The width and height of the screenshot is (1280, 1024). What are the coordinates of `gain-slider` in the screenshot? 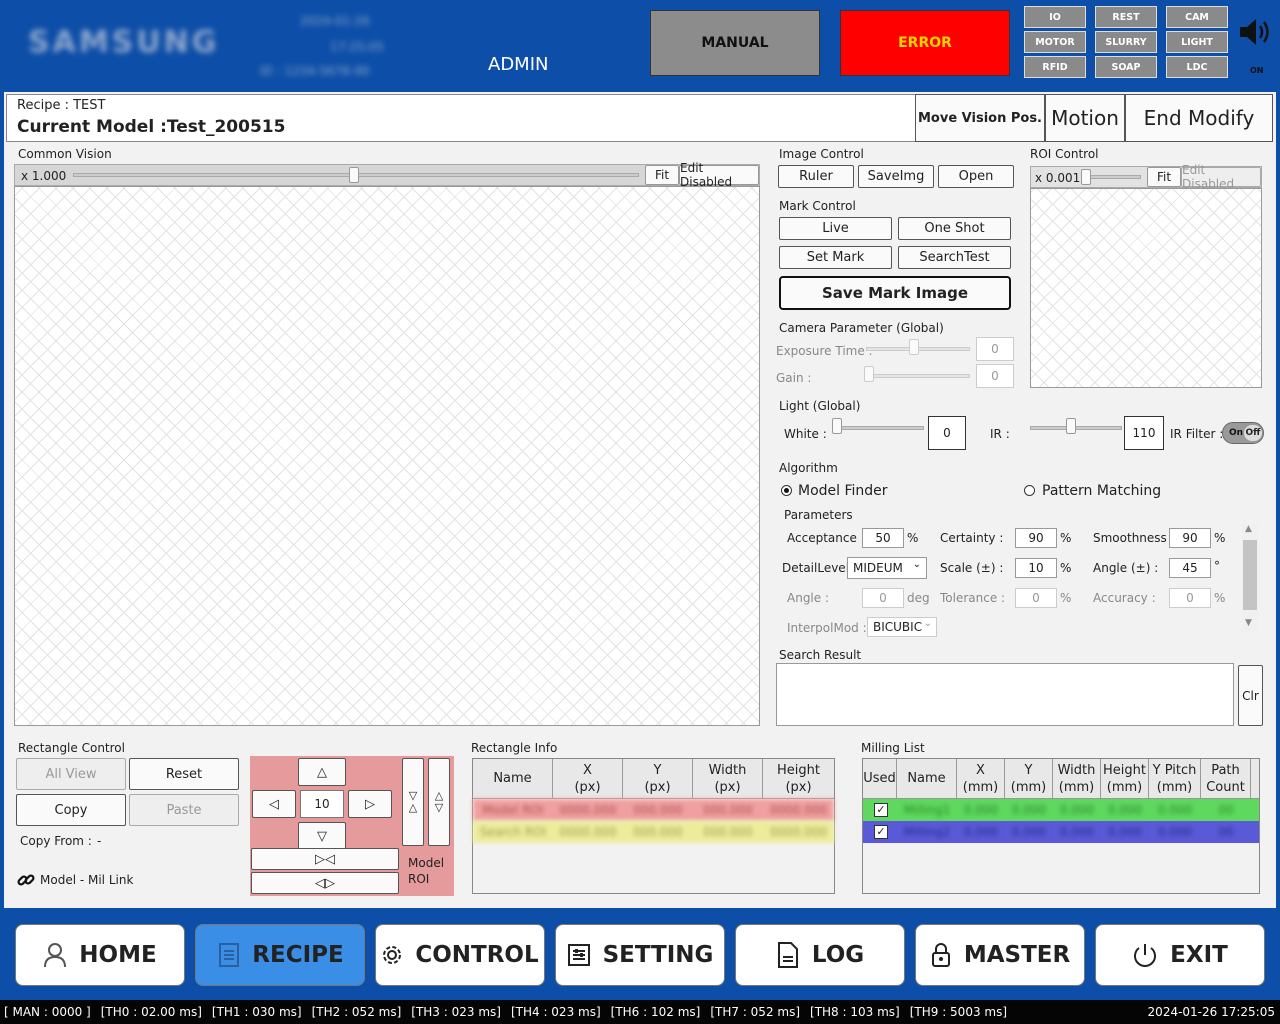 It's located at (918, 376).